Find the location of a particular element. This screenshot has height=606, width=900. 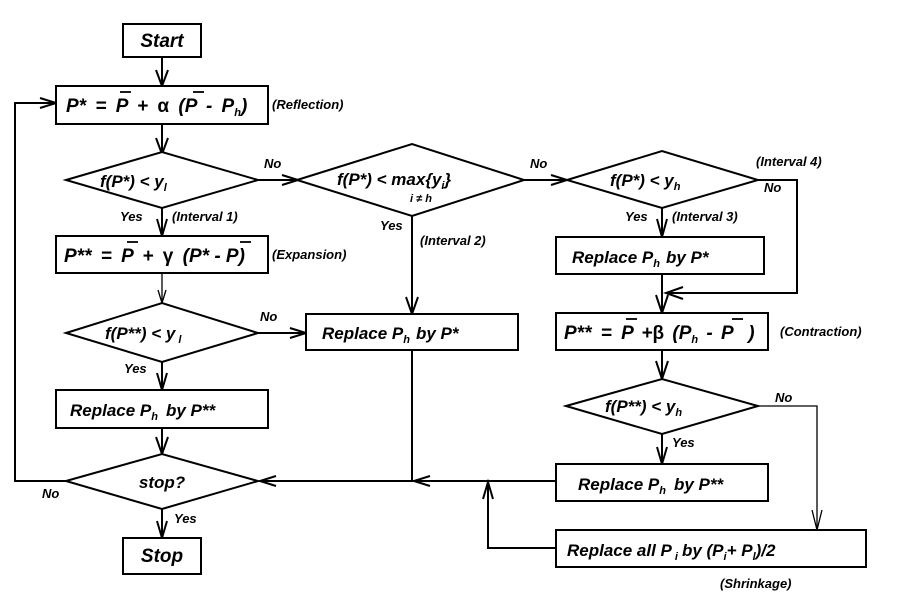

cond-expansion-diamond: f(P**) < yl is located at coordinates (162, 332).